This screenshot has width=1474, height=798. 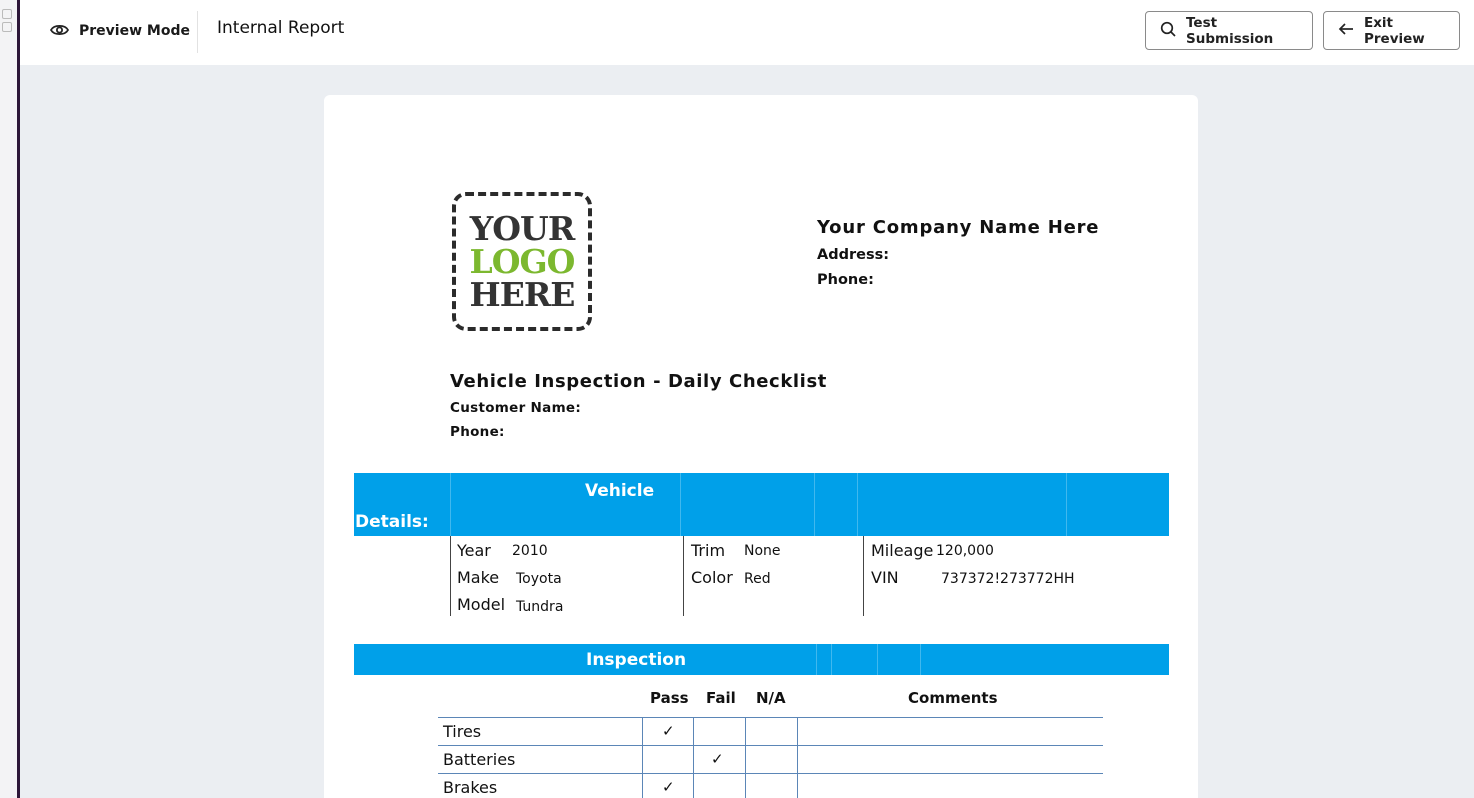 I want to click on inspection-item-label: Tires, so click(x=462, y=731).